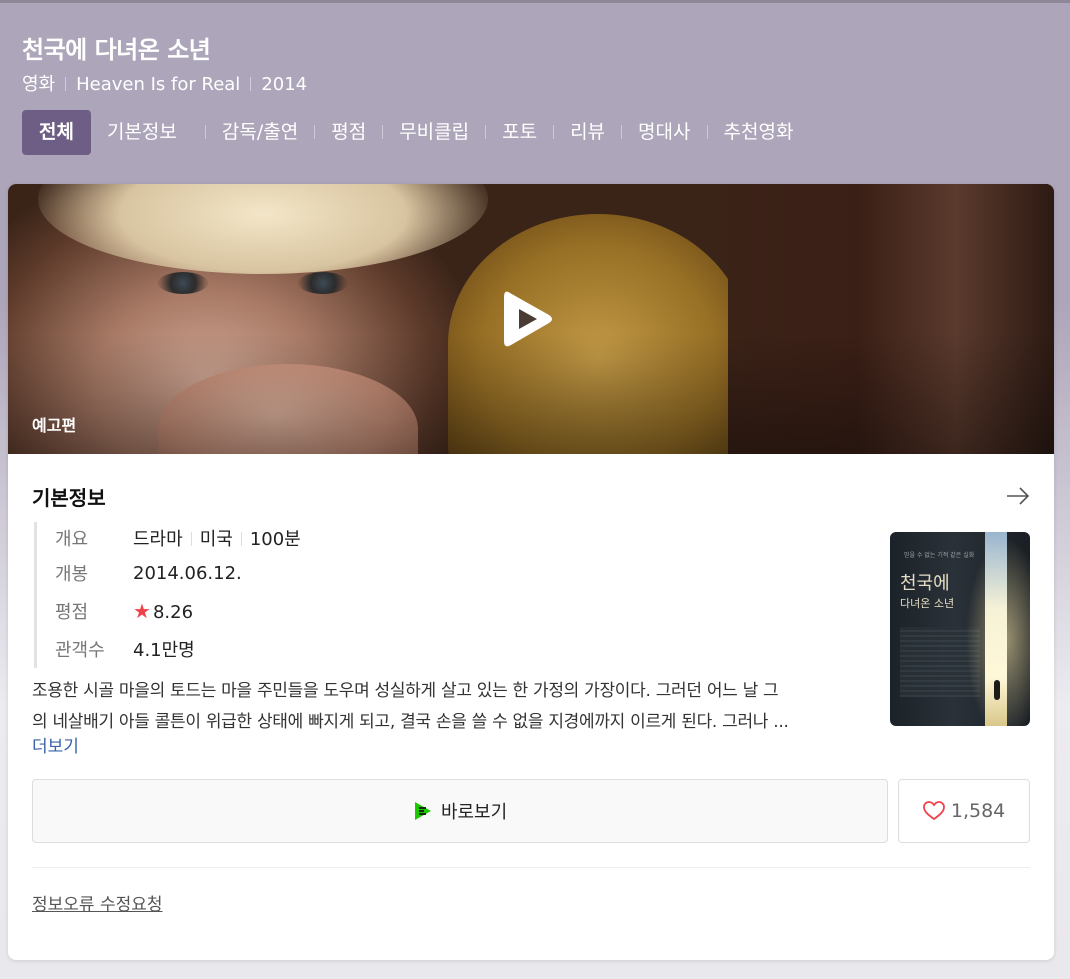  Describe the element at coordinates (474, 812) in the screenshot. I see `watch-label: 바로보기` at that location.